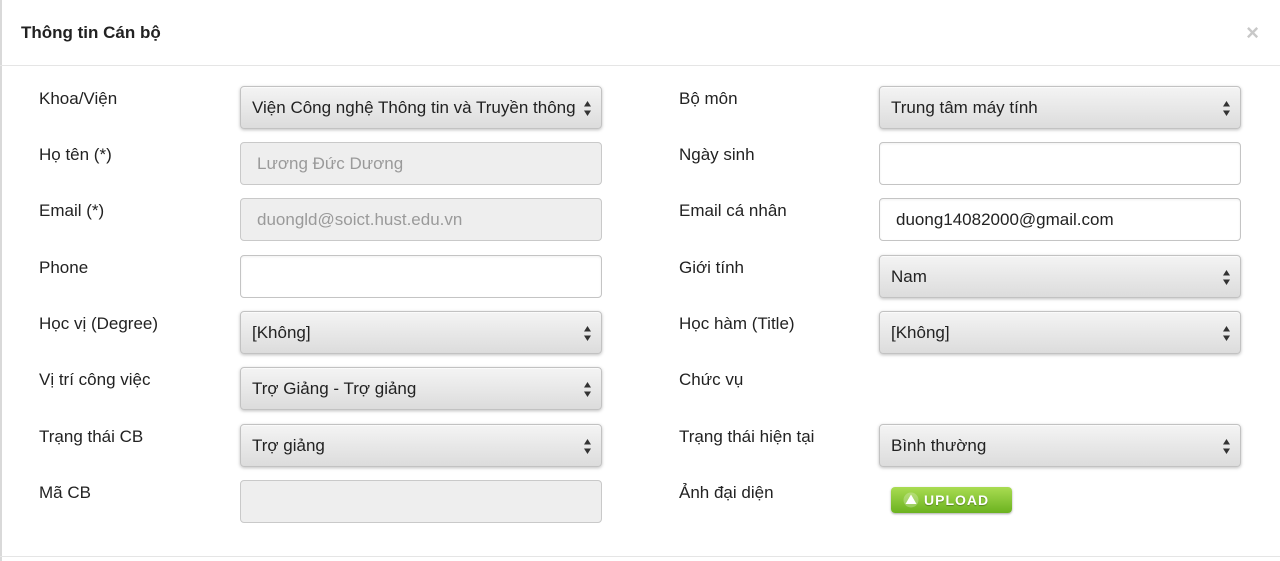  What do you see at coordinates (1060, 163) in the screenshot?
I see `birthday-input` at bounding box center [1060, 163].